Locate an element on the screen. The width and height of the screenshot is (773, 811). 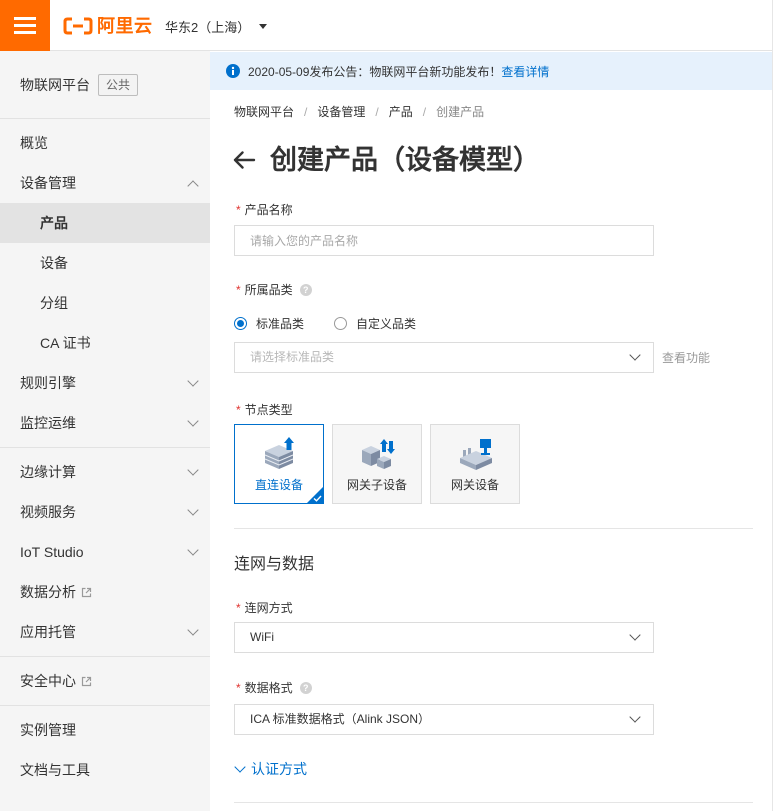
hamburger-menu-icon is located at coordinates (25, 25).